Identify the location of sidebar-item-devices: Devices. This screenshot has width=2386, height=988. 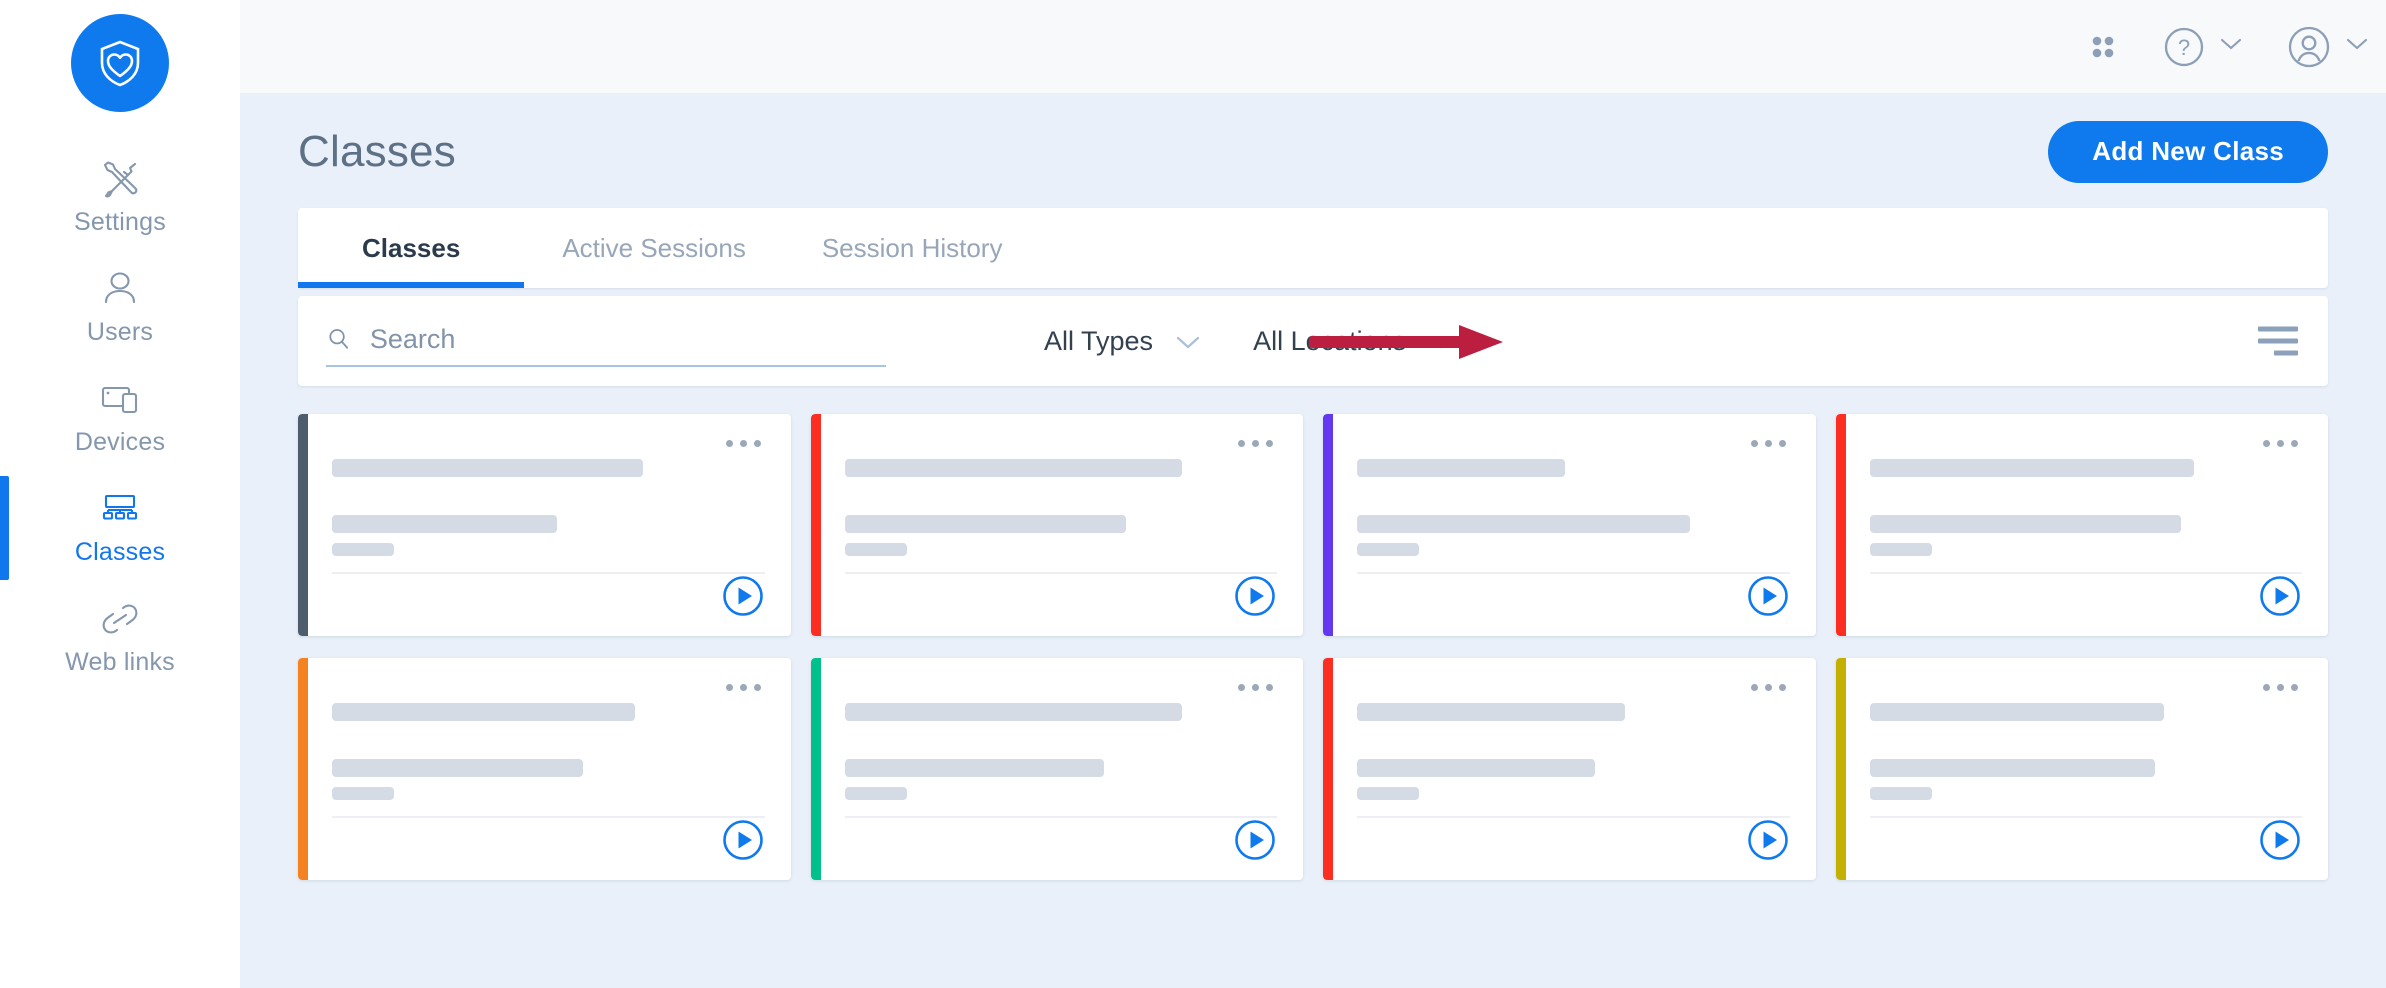
(120, 417).